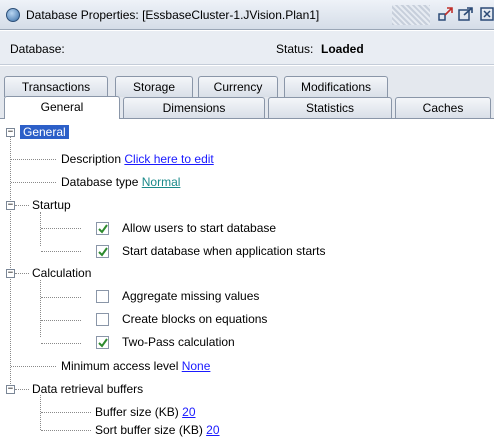  Describe the element at coordinates (51, 205) in the screenshot. I see `startup-label: Startup` at that location.